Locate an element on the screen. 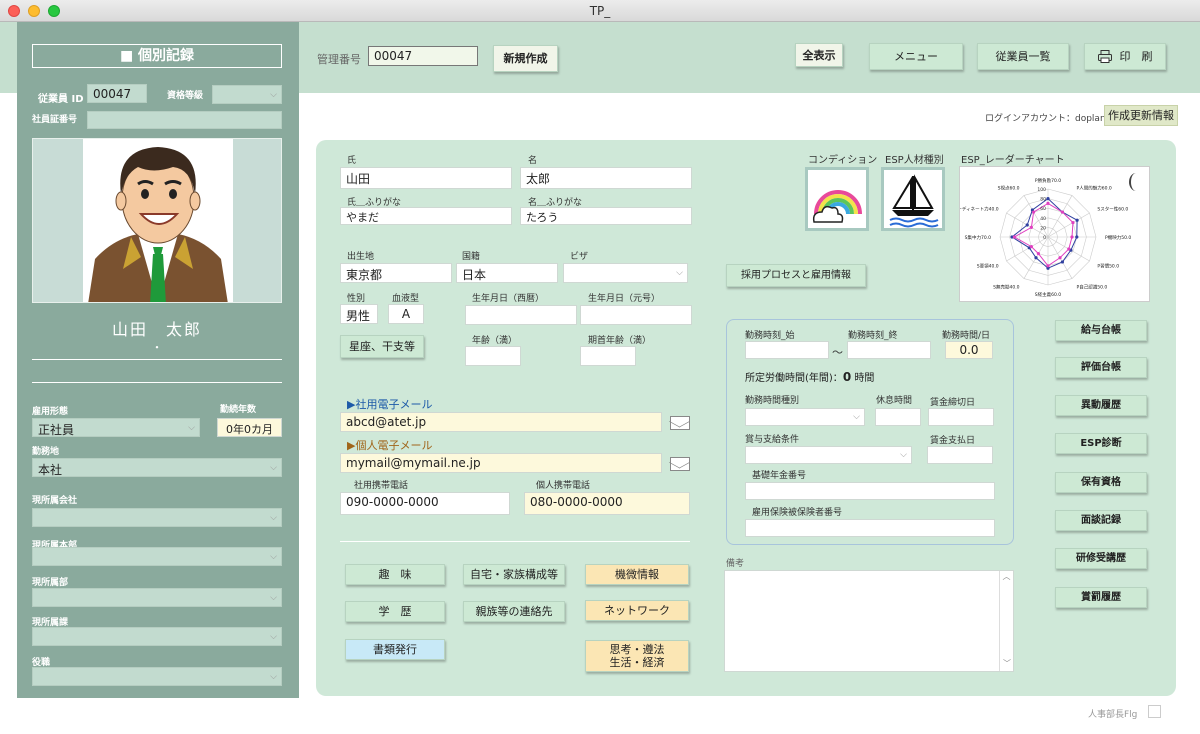 Image resolution: width=1200 pixels, height=734 pixels. show-all-button: 全表示 is located at coordinates (819, 55).